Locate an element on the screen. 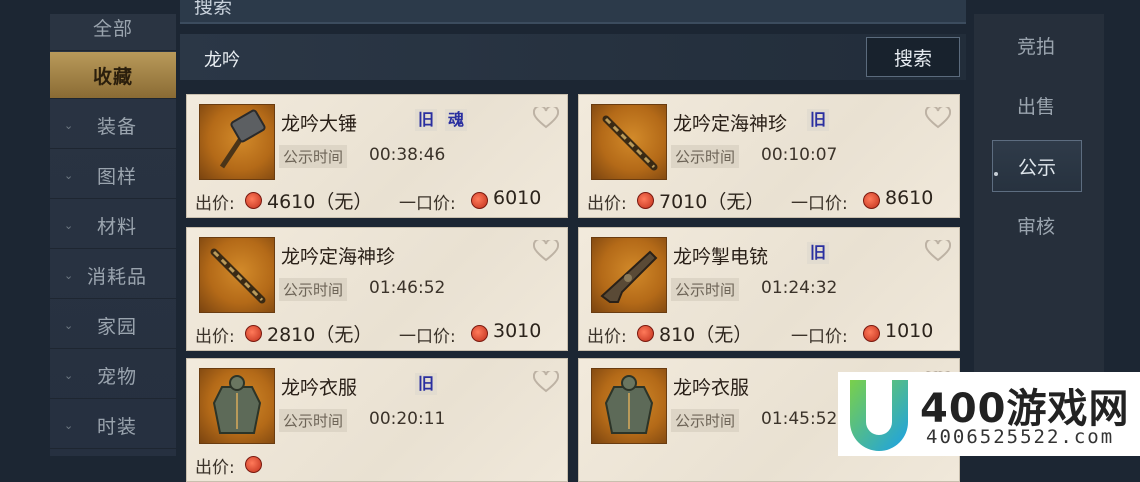  auction-item-card: 龙吟定海神珍旧公示时间 00:10:07 出价: 7010（无） 一口价: 8610 is located at coordinates (769, 156).